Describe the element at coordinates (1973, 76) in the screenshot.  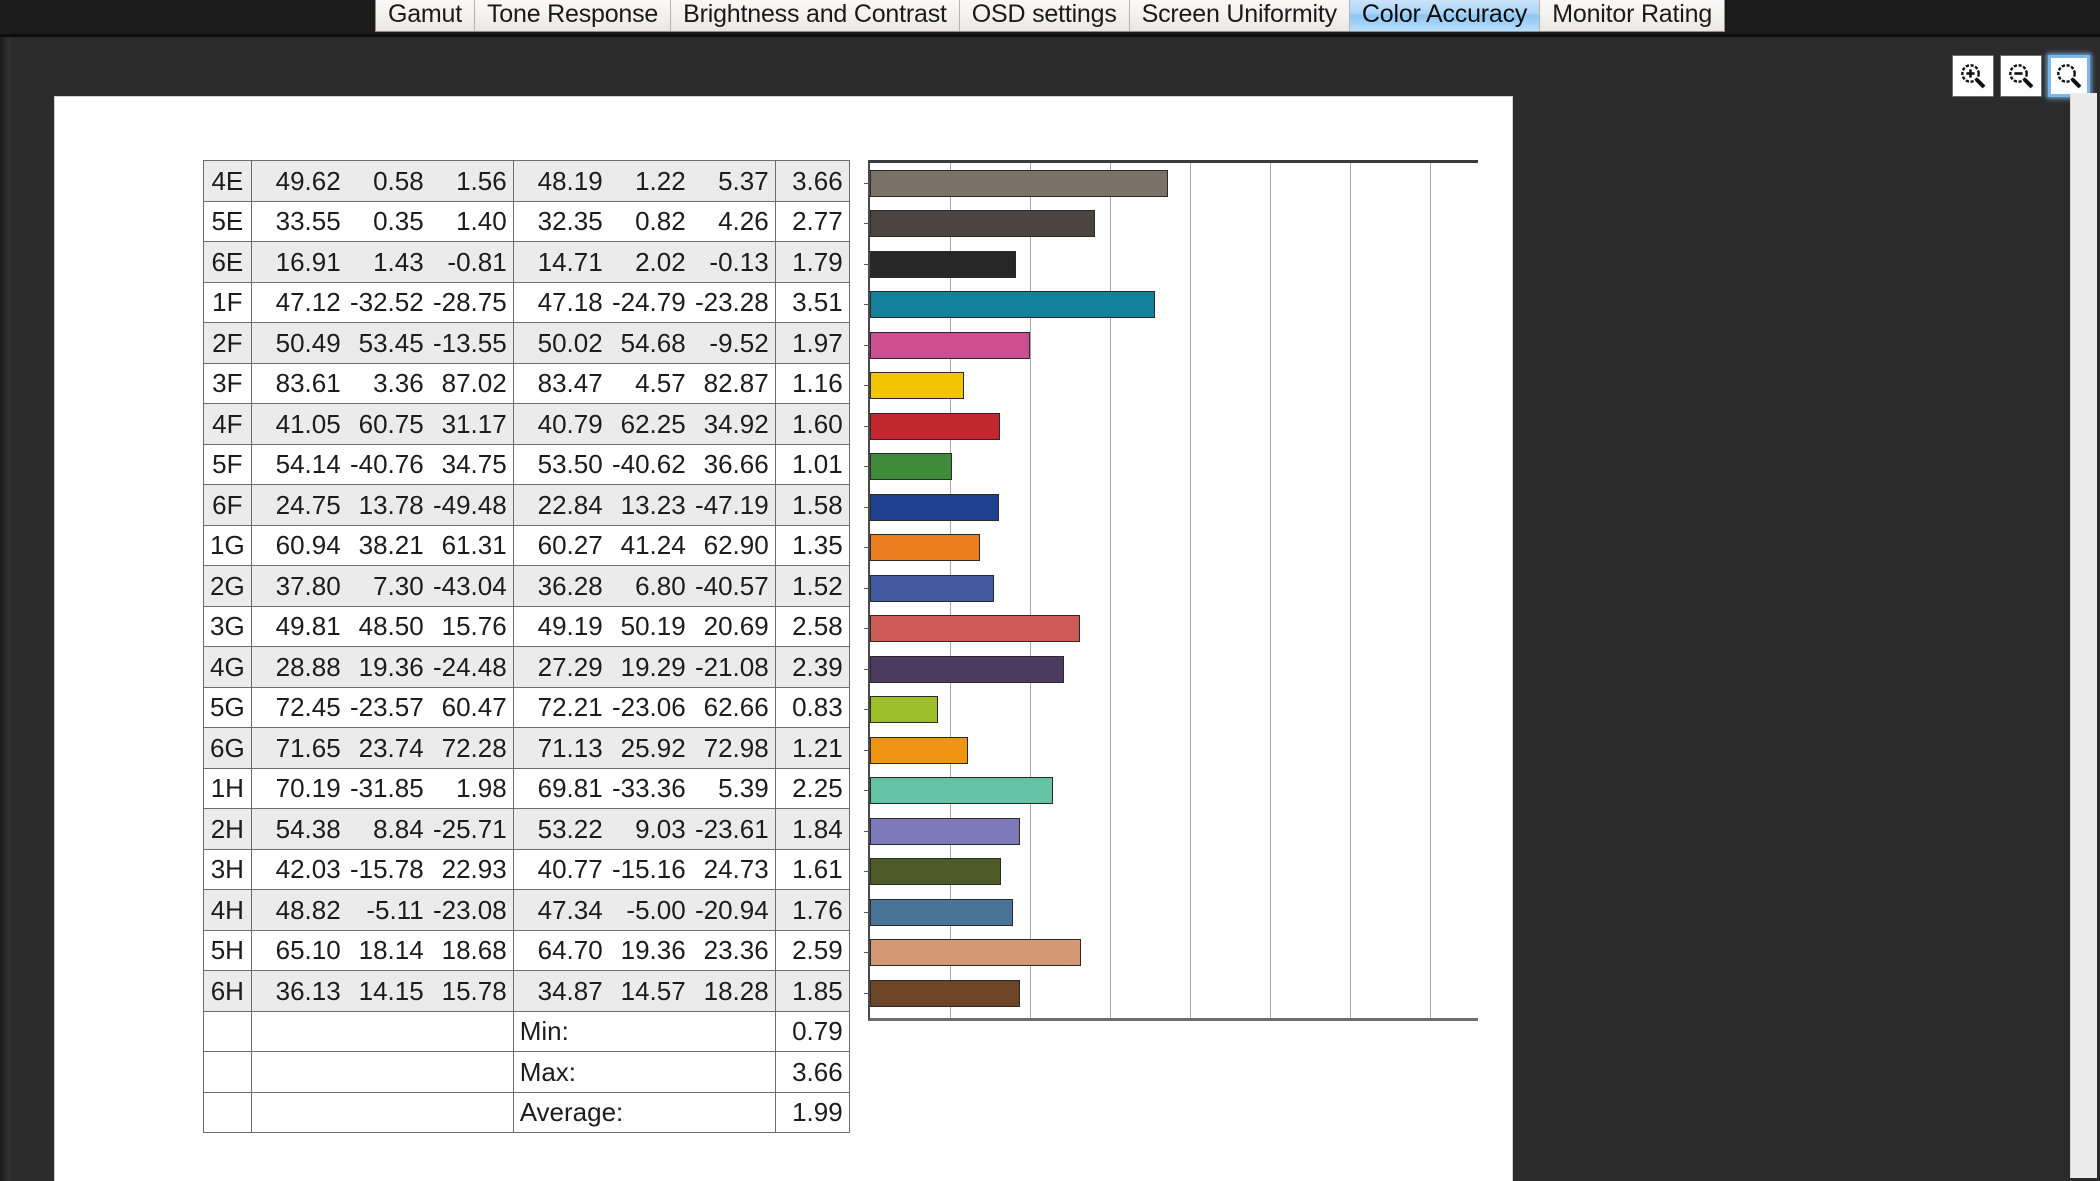
I see `zoom-in-button` at that location.